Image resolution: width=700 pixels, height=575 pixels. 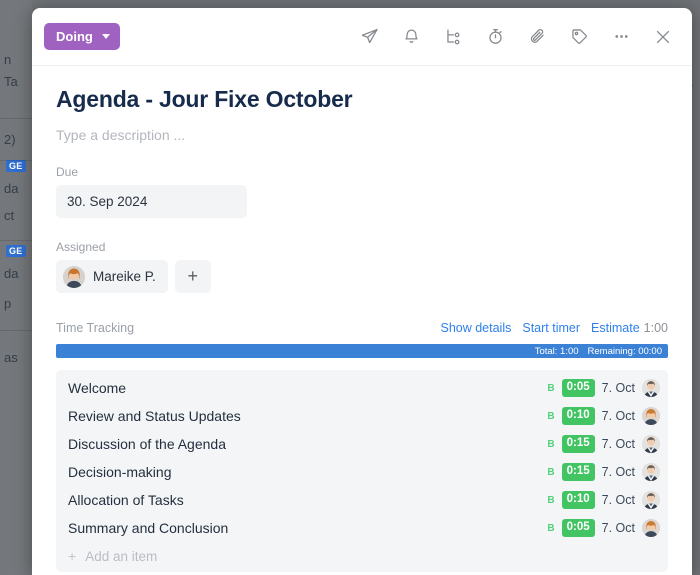 What do you see at coordinates (72, 556) in the screenshot?
I see `plus-icon: +` at bounding box center [72, 556].